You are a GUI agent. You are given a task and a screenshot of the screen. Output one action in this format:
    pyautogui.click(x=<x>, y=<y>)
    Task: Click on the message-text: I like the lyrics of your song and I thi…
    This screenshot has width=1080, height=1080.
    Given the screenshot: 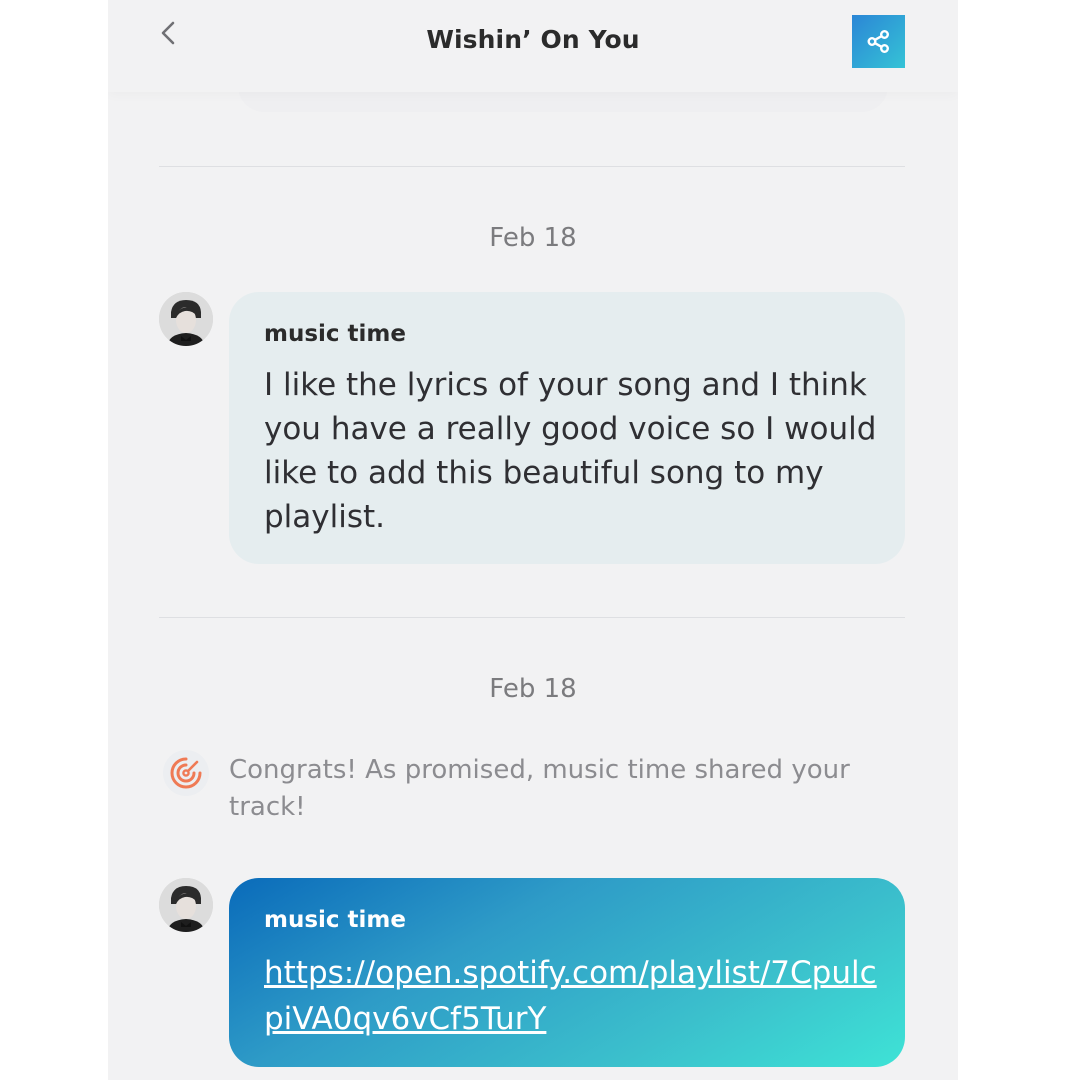 What is the action you would take?
    pyautogui.click(x=570, y=451)
    